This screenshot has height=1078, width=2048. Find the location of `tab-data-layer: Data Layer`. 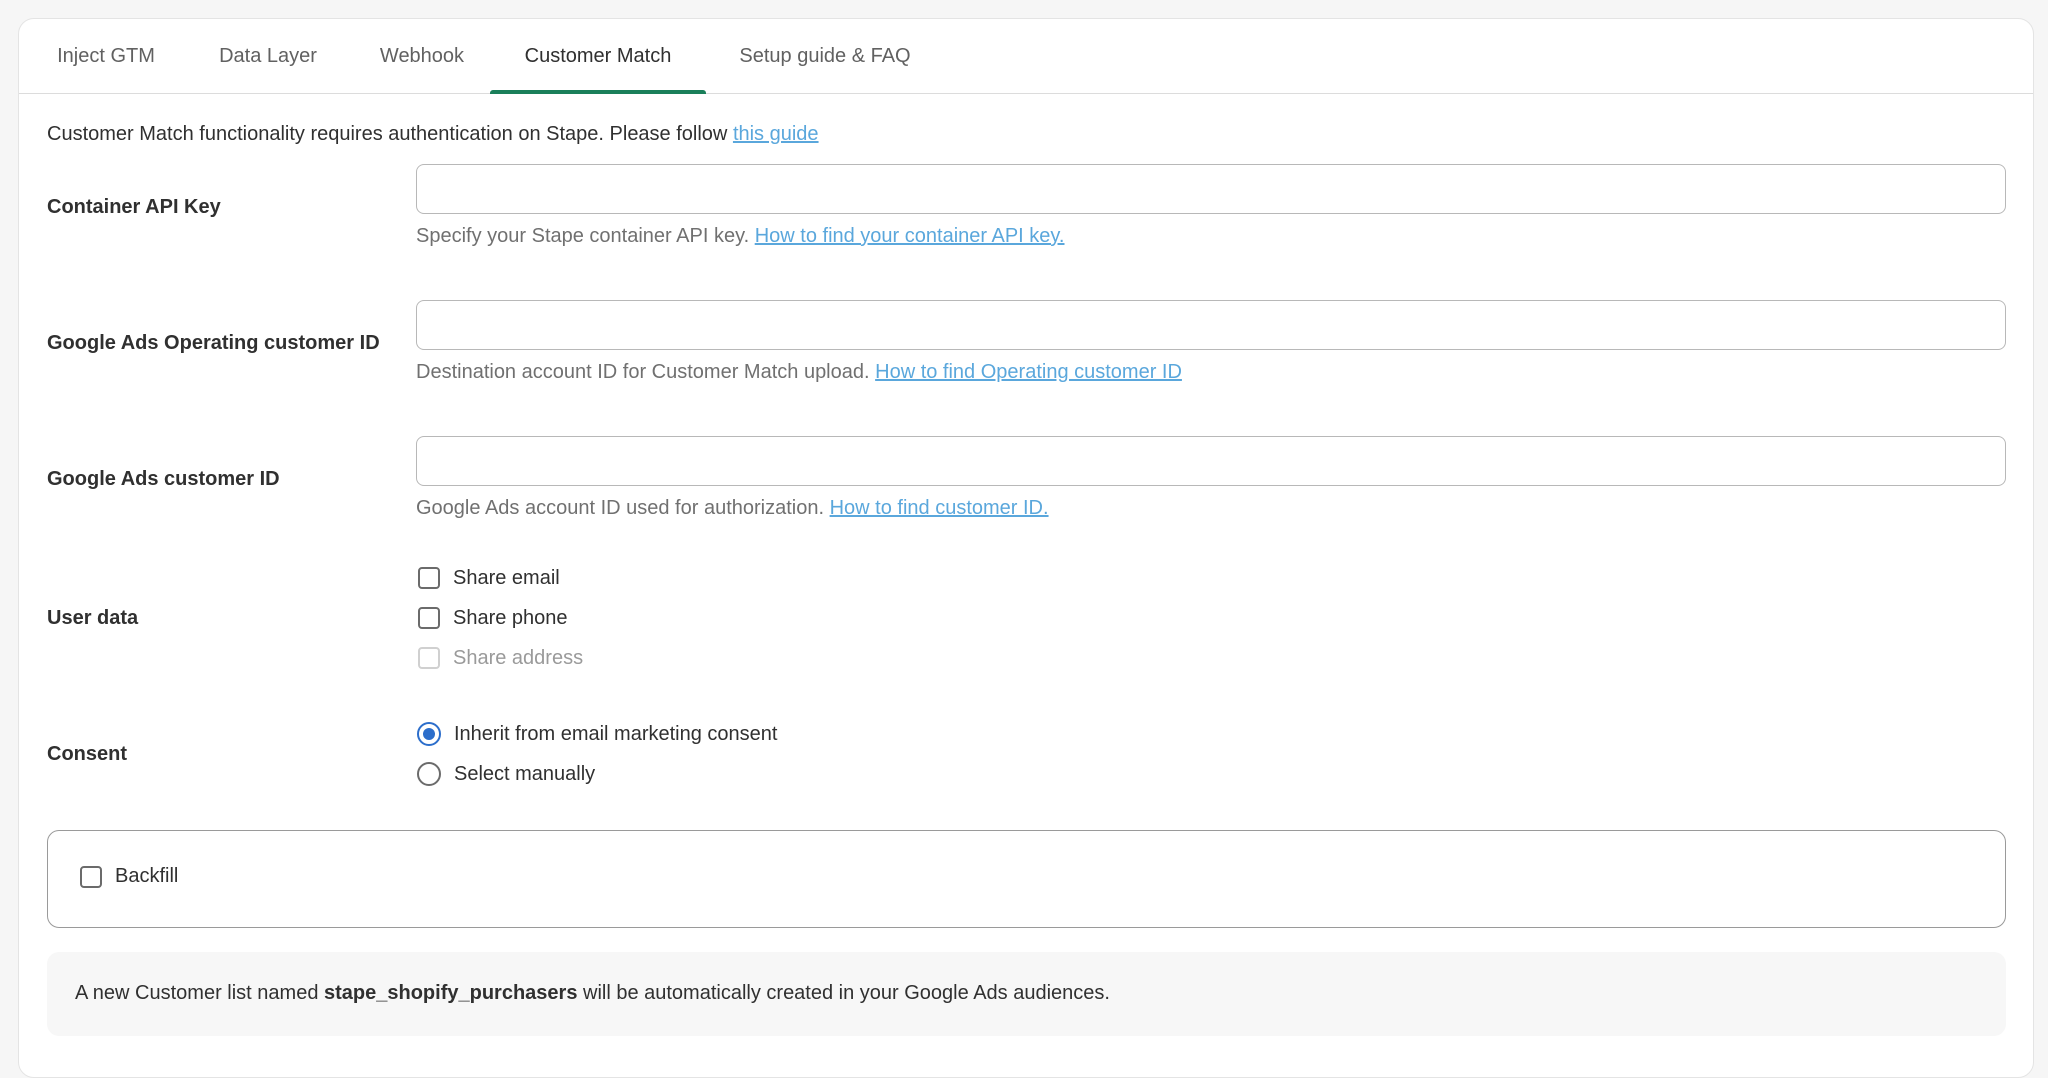

tab-data-layer: Data Layer is located at coordinates (268, 56).